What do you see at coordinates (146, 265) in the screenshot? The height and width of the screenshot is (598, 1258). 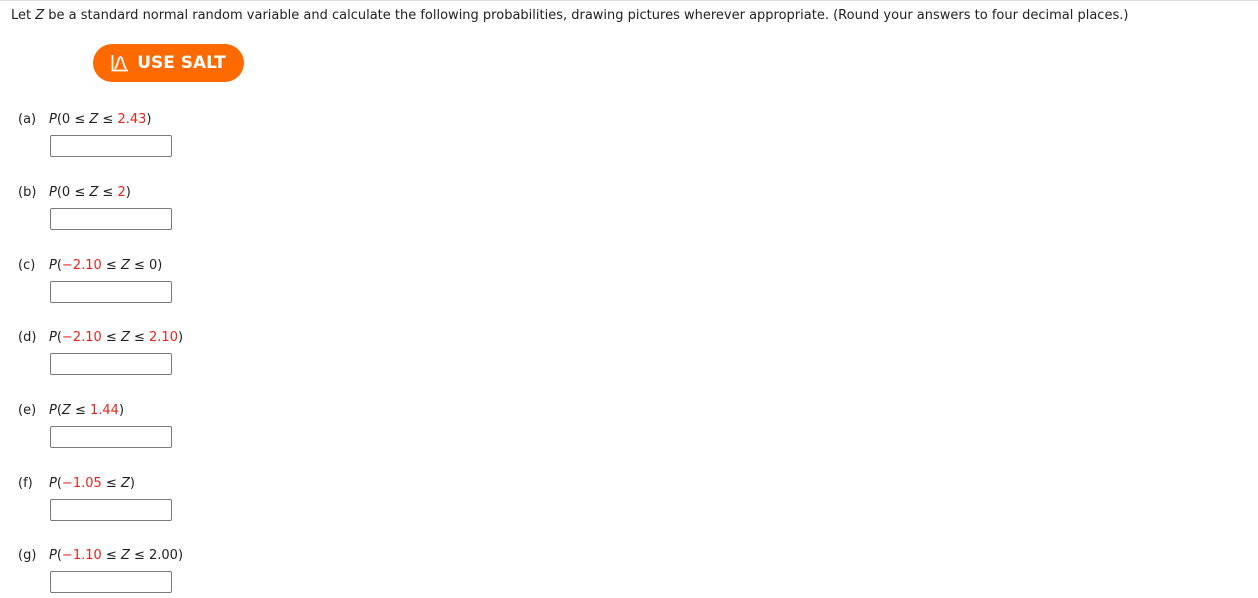 I see `expression-text: ≤ 0)` at bounding box center [146, 265].